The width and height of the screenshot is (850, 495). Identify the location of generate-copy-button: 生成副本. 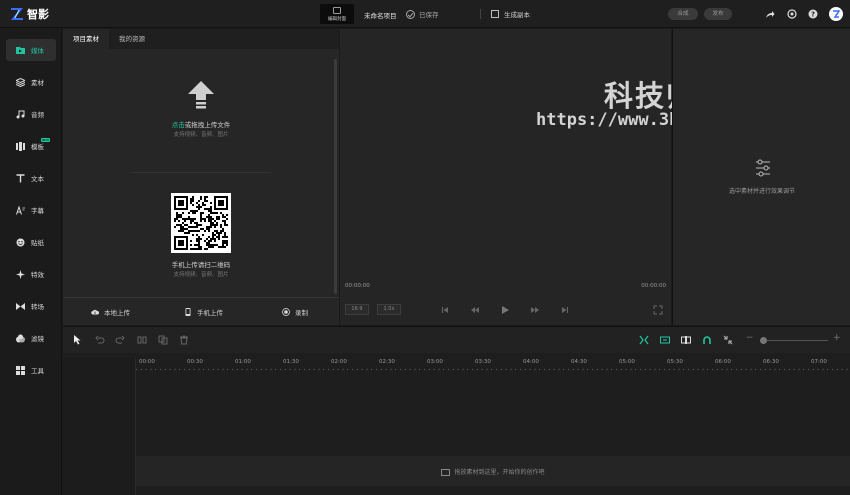
(510, 14).